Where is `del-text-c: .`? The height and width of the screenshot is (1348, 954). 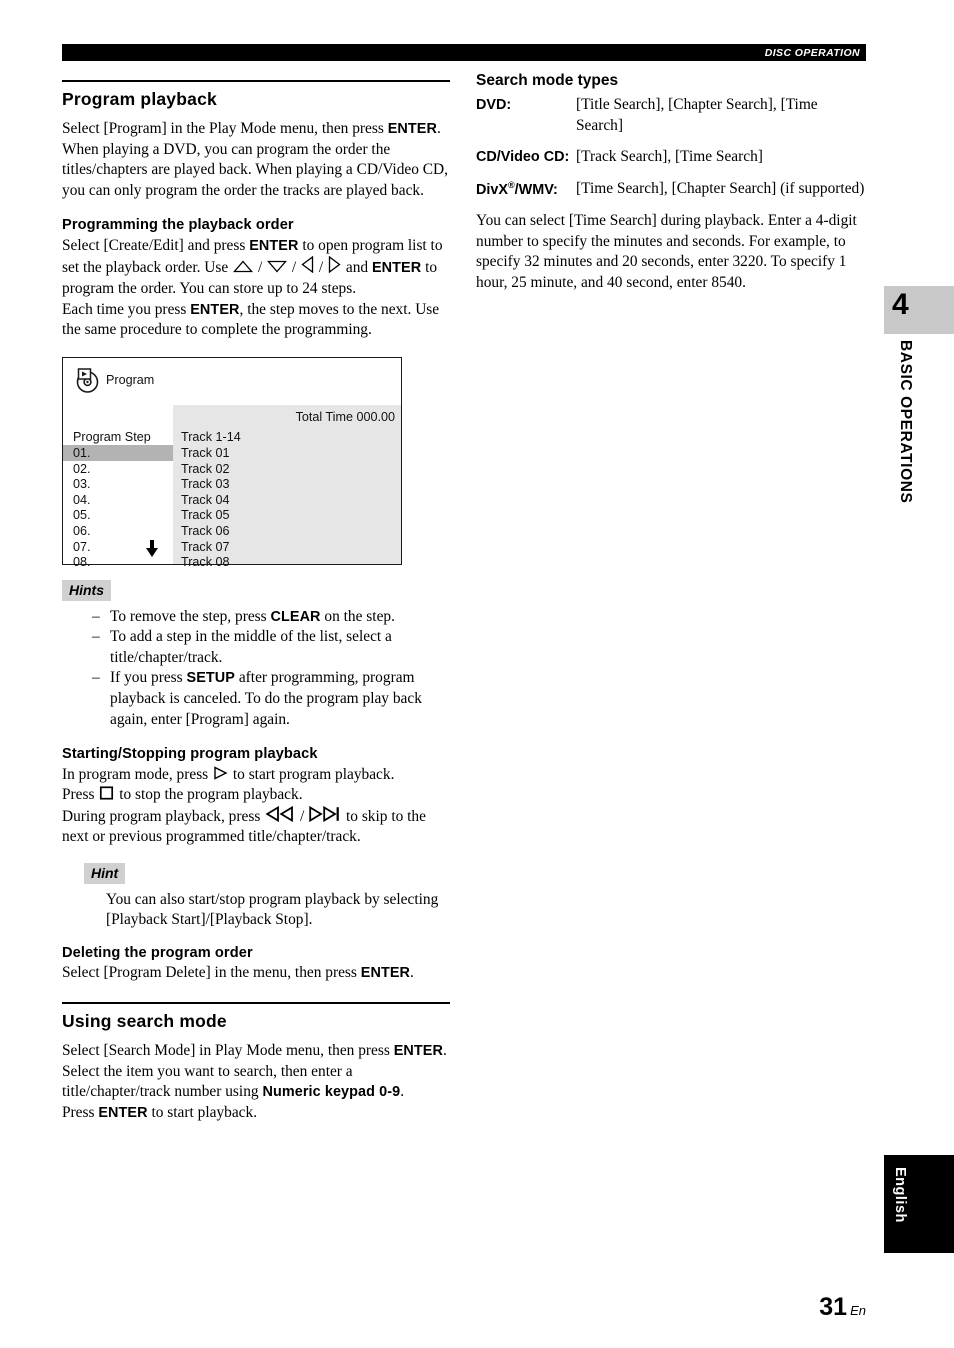 del-text-c: . is located at coordinates (412, 973).